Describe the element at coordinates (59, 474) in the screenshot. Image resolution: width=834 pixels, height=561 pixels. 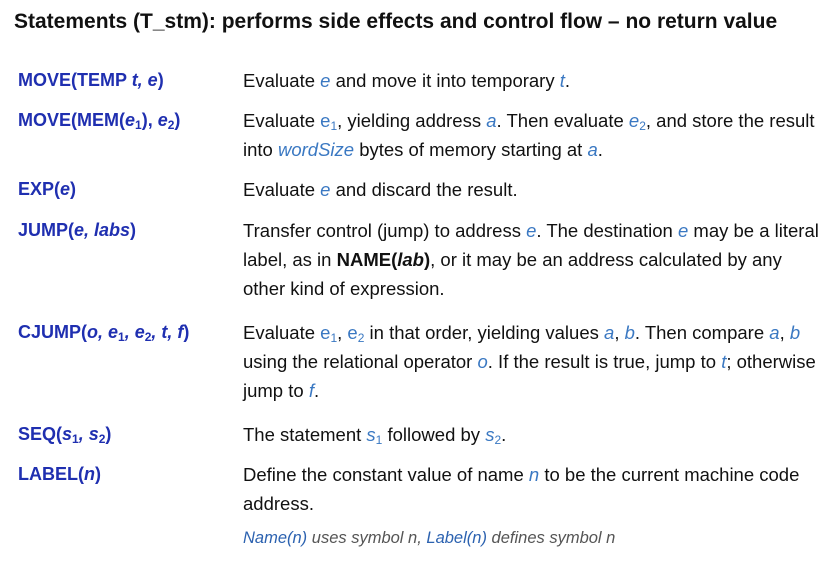
I see `syntax-label: LABEL(n)` at that location.